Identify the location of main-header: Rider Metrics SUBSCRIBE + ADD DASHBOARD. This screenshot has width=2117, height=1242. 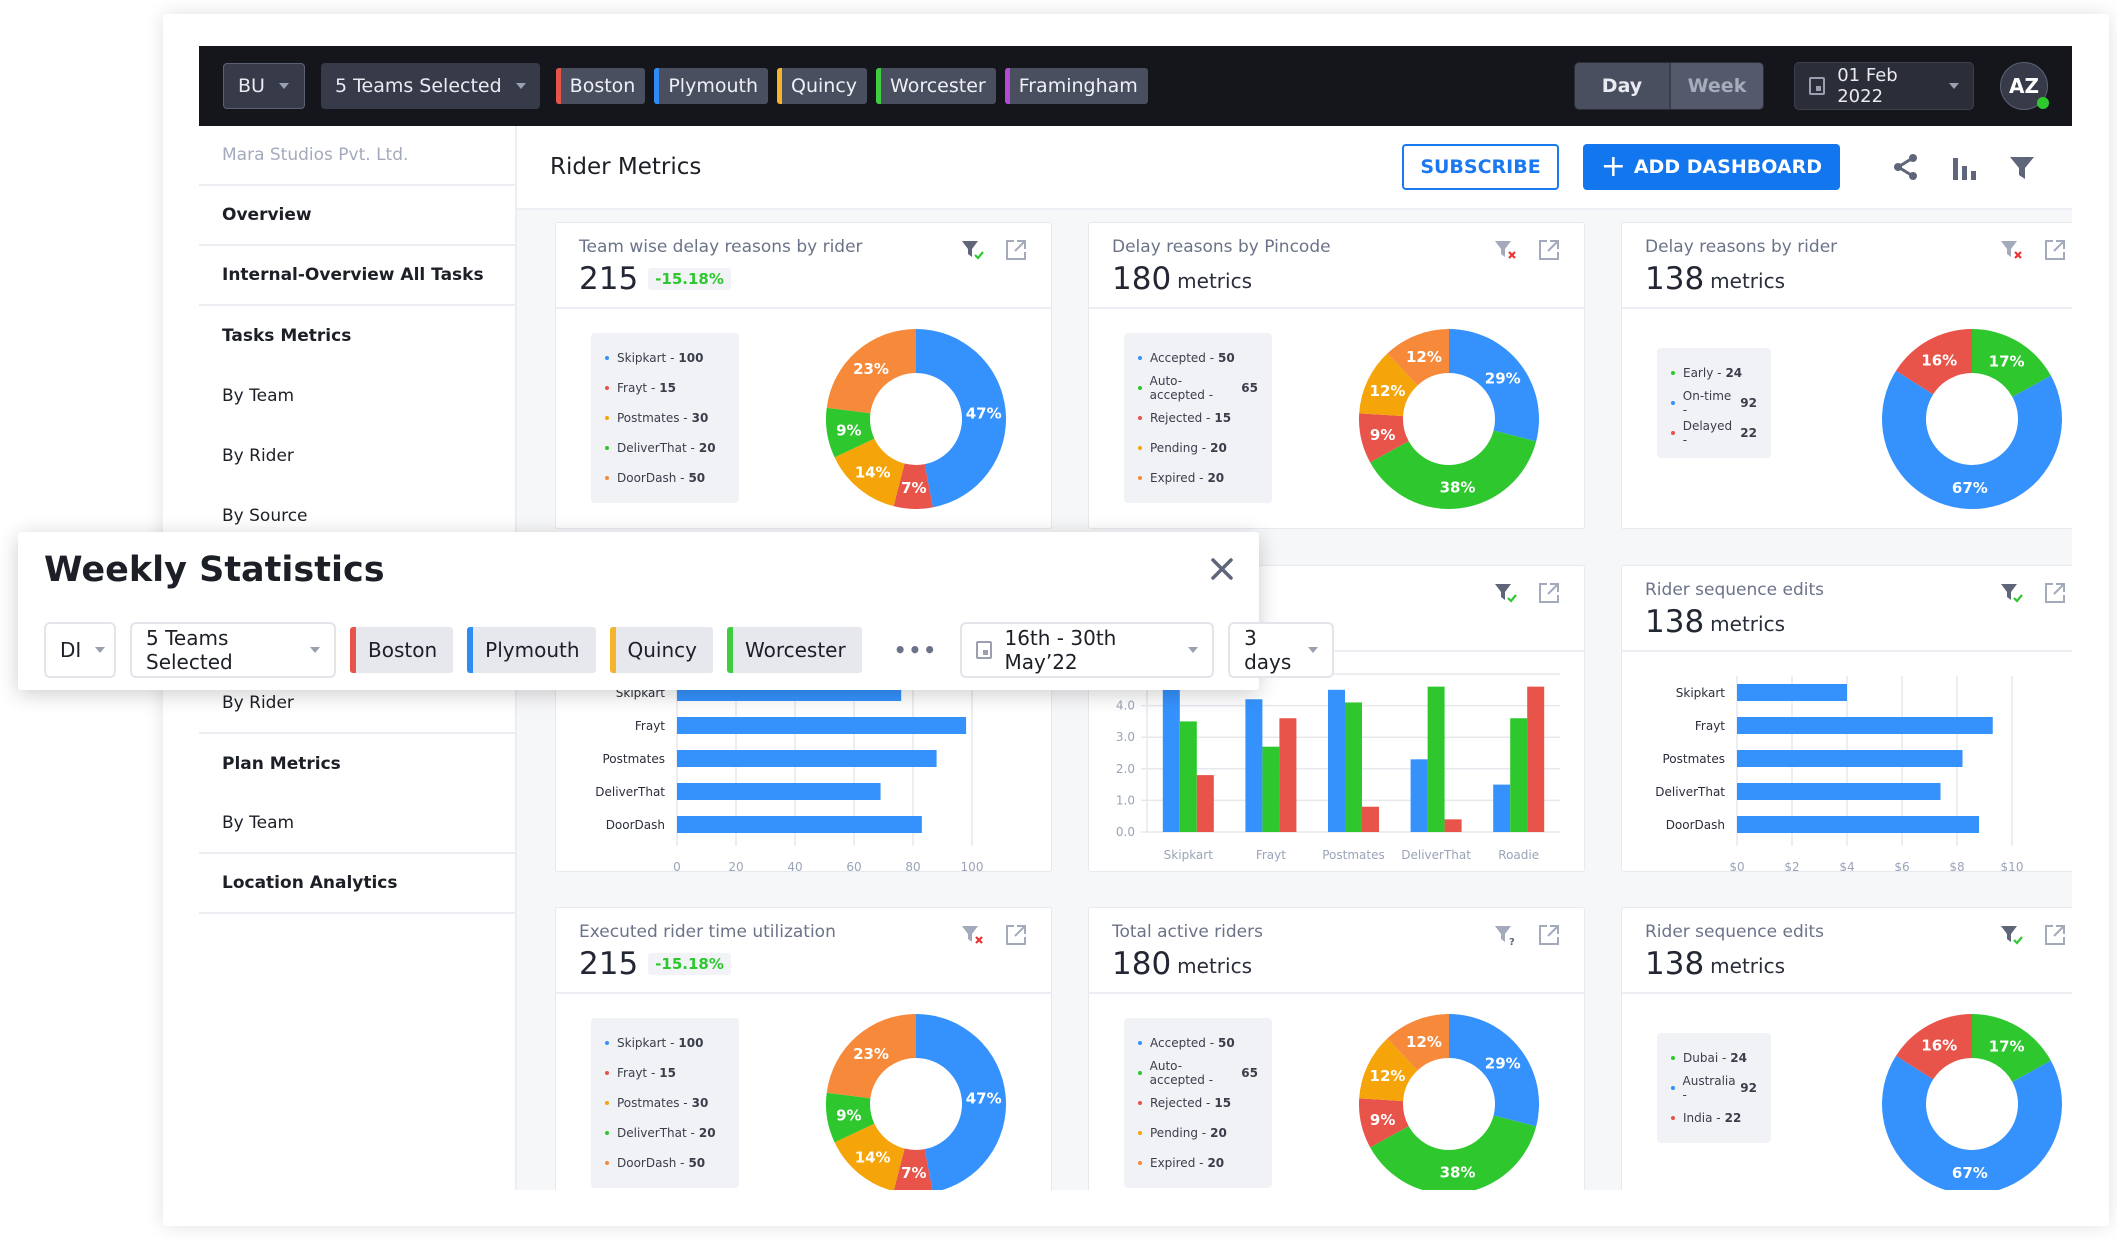
(1294, 168).